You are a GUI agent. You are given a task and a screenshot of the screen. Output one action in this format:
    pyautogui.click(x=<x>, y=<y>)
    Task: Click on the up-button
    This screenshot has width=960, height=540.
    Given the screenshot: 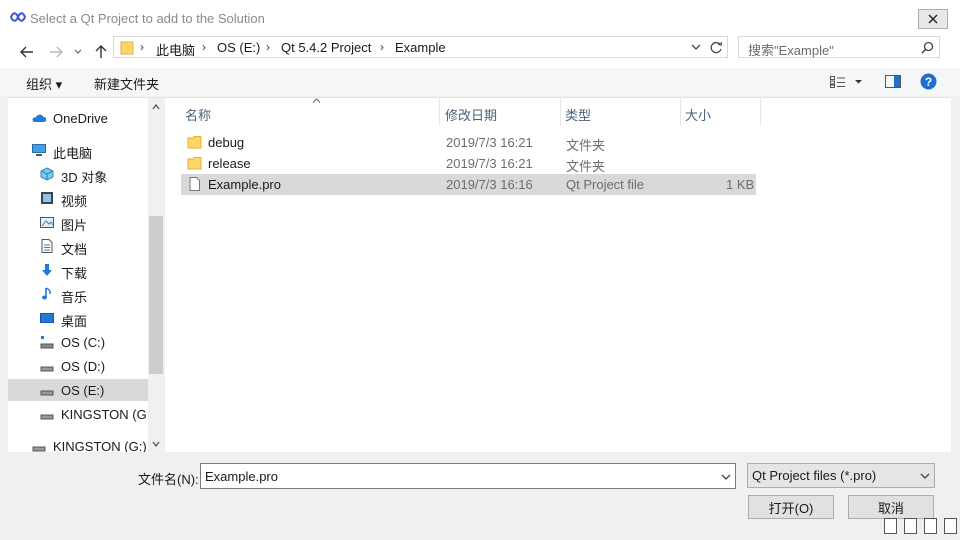 What is the action you would take?
    pyautogui.click(x=101, y=52)
    